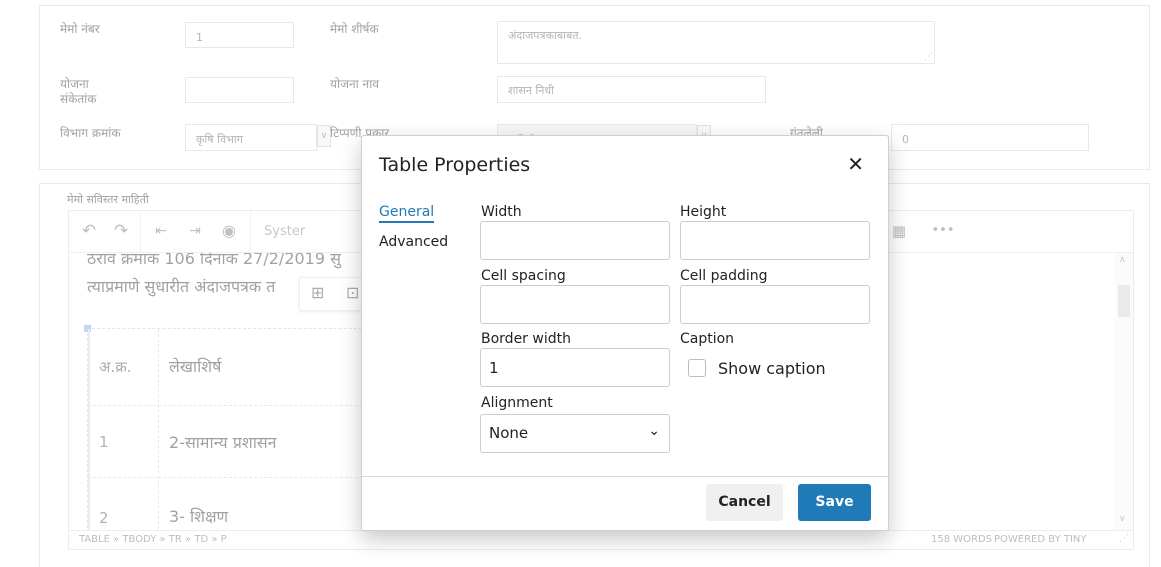  What do you see at coordinates (407, 213) in the screenshot?
I see `tab-general: General` at bounding box center [407, 213].